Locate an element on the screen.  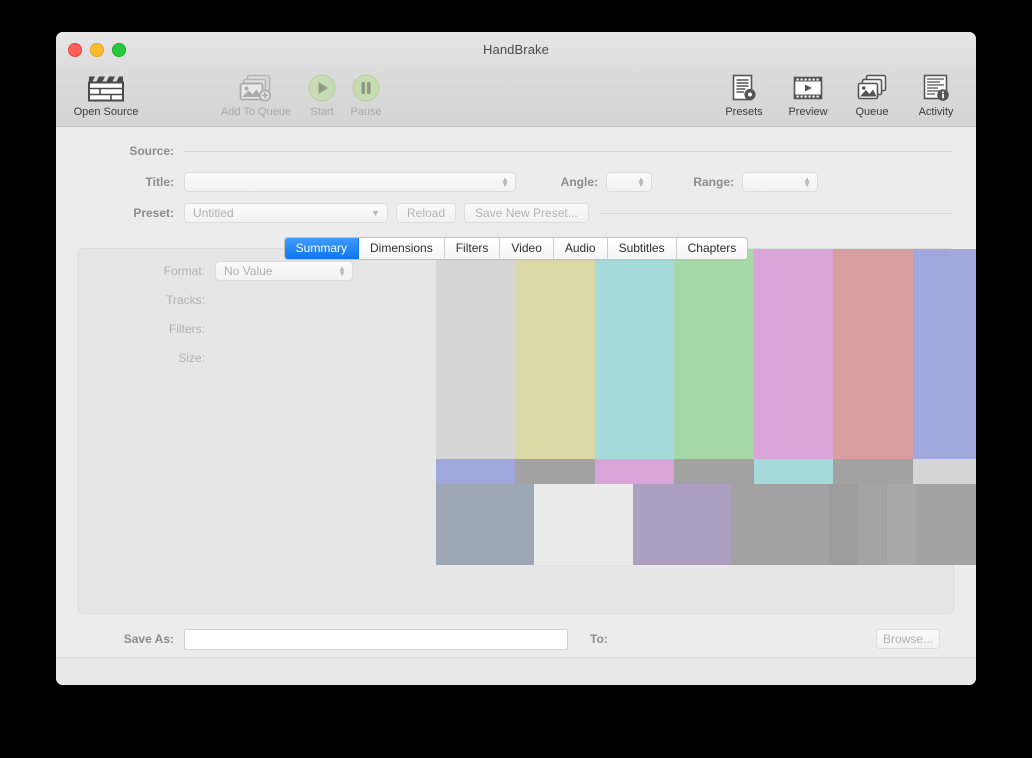
window-titlebar: HandBrake is located at coordinates (516, 50).